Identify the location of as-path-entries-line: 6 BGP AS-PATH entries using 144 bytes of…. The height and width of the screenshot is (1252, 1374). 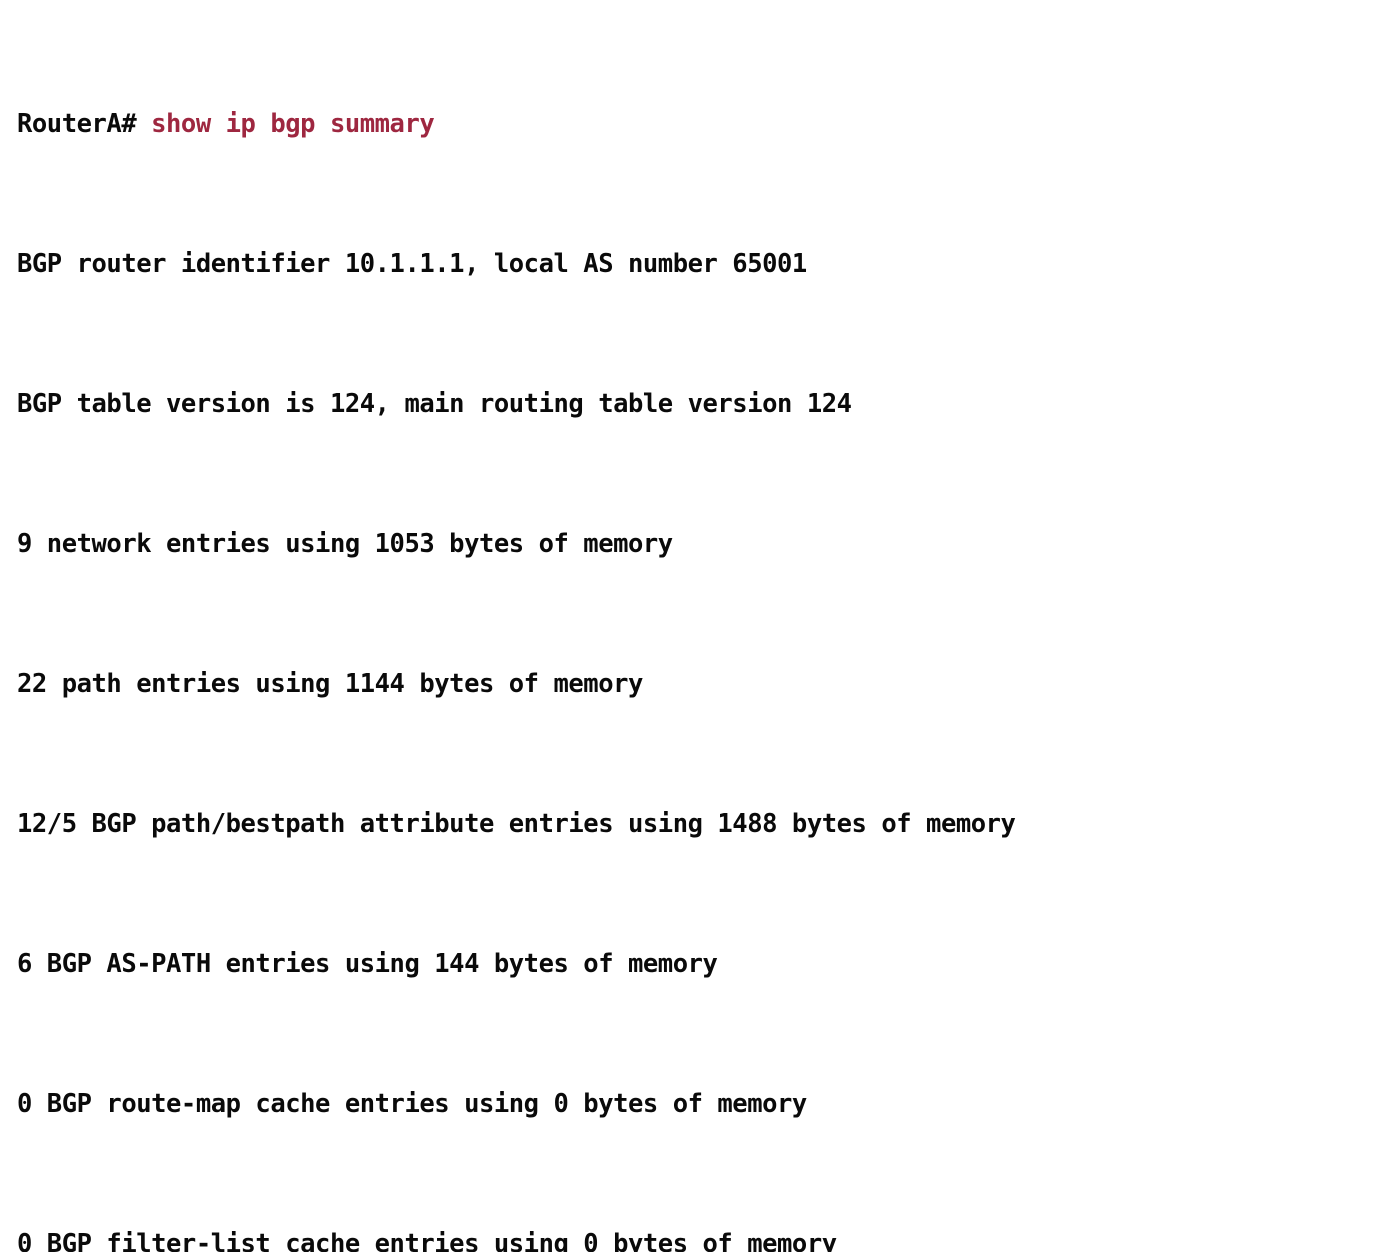
(367, 964).